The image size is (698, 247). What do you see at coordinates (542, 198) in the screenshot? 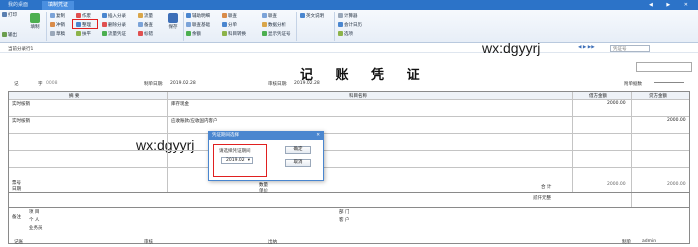
I see `capital-amount: 贰仟元整` at bounding box center [542, 198].